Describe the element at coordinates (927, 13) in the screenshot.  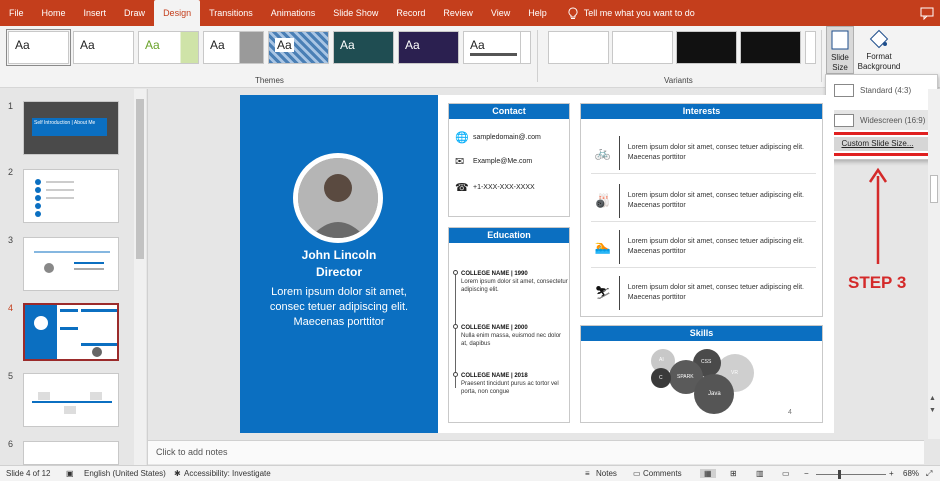
I see `comment-icon` at that location.